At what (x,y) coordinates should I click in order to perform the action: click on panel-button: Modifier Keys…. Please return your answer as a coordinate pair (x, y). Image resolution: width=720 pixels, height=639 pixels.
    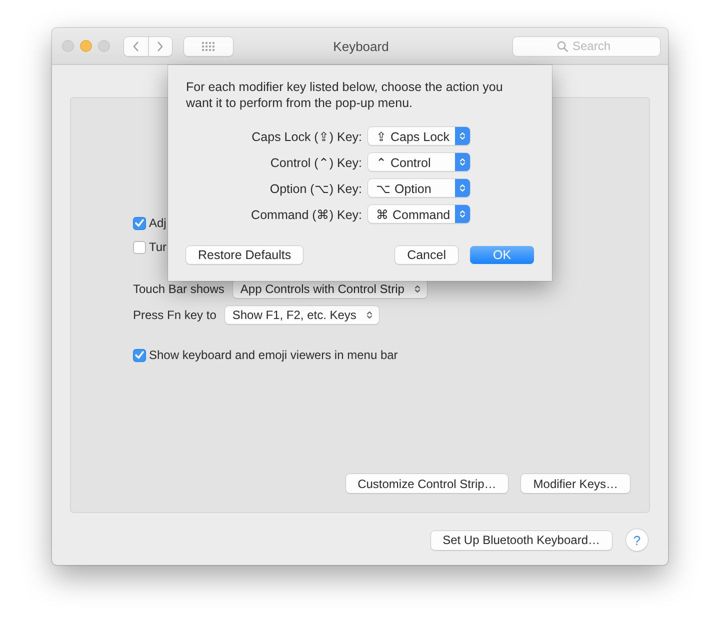
    Looking at the image, I should click on (575, 483).